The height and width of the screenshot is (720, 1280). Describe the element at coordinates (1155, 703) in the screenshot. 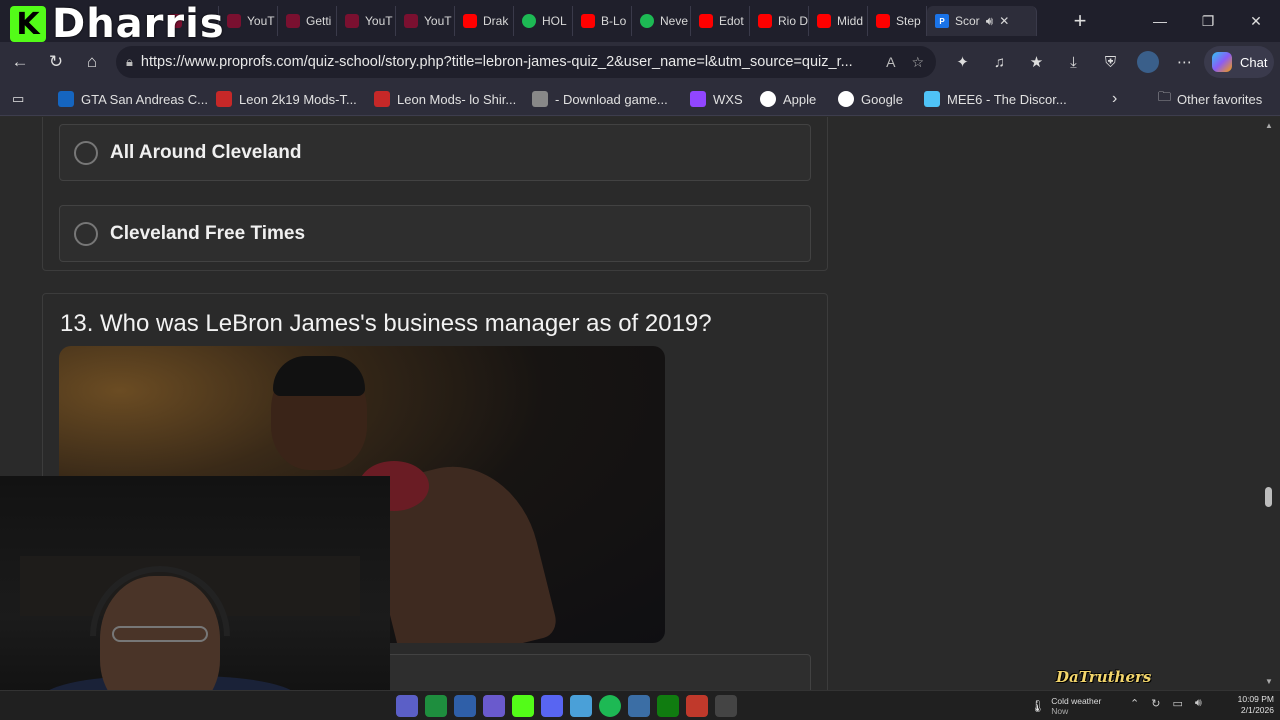

I see `sync-icon: ↻` at that location.